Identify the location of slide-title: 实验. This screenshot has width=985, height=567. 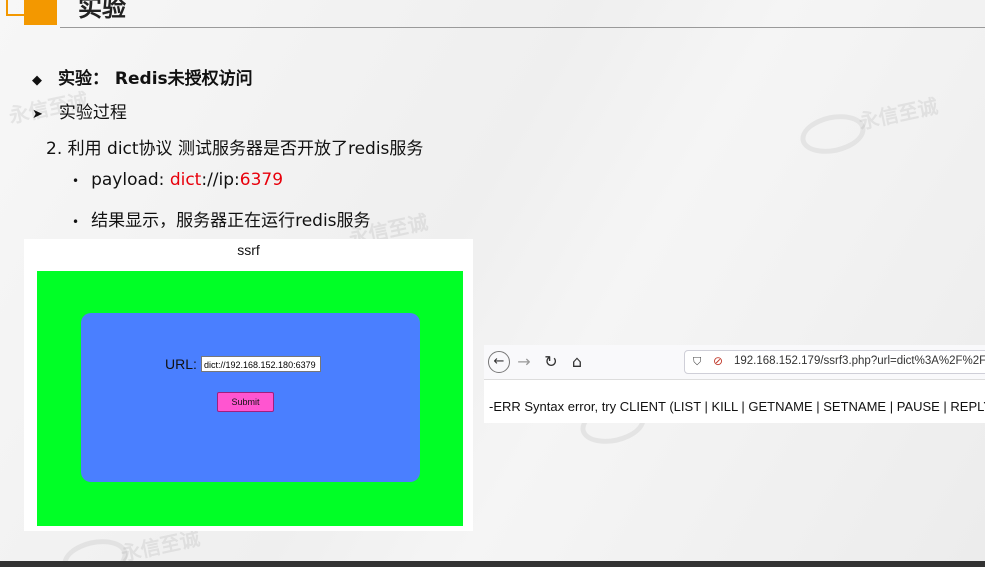
(102, 11).